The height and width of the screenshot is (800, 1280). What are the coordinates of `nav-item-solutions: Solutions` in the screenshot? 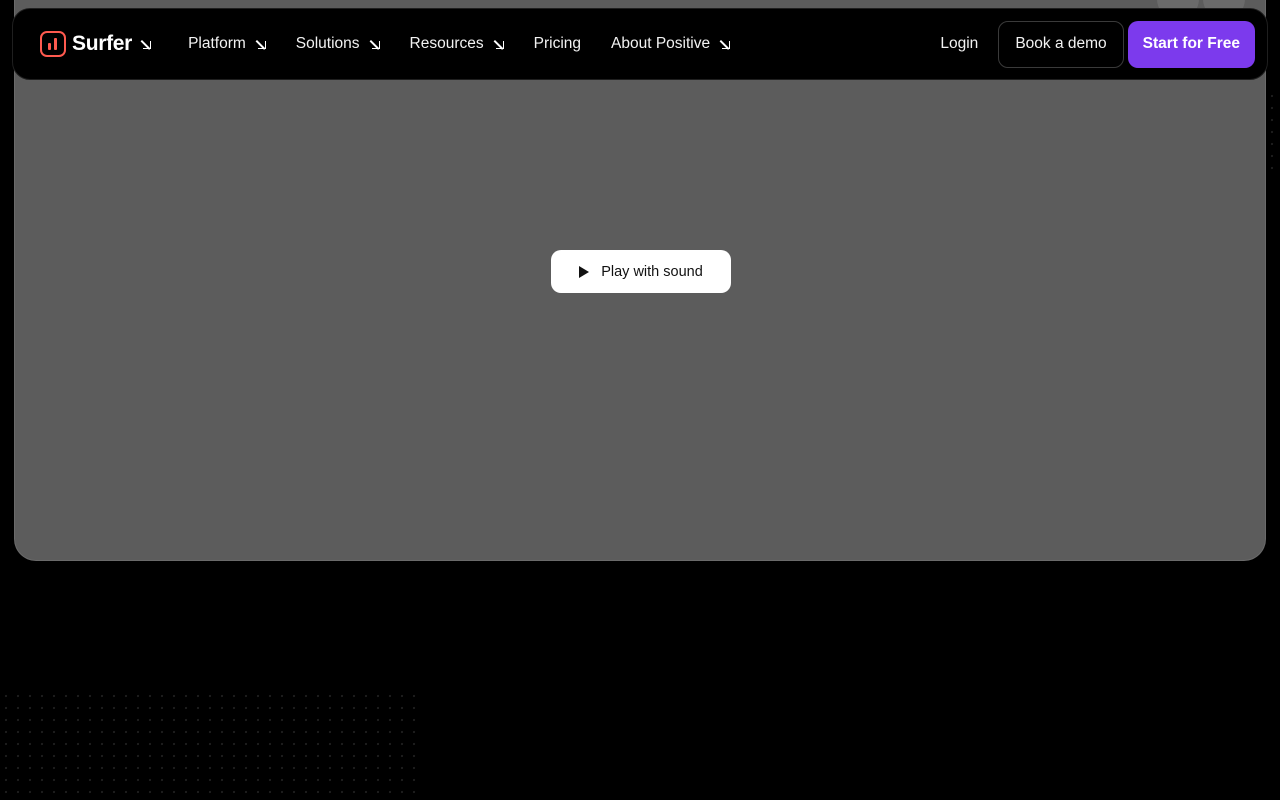 It's located at (338, 44).